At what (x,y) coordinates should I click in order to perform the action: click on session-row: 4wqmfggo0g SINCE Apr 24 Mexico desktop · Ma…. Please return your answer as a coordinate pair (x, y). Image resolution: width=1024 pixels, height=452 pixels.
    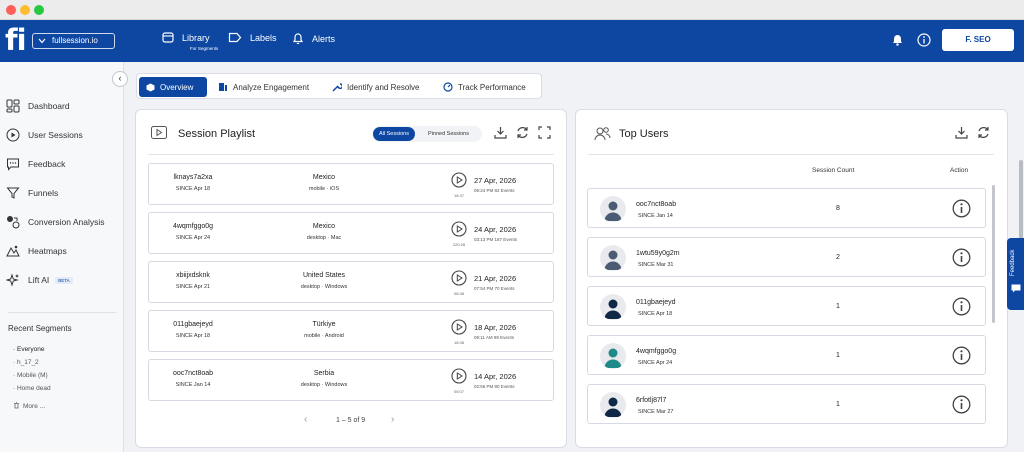
    Looking at the image, I should click on (351, 233).